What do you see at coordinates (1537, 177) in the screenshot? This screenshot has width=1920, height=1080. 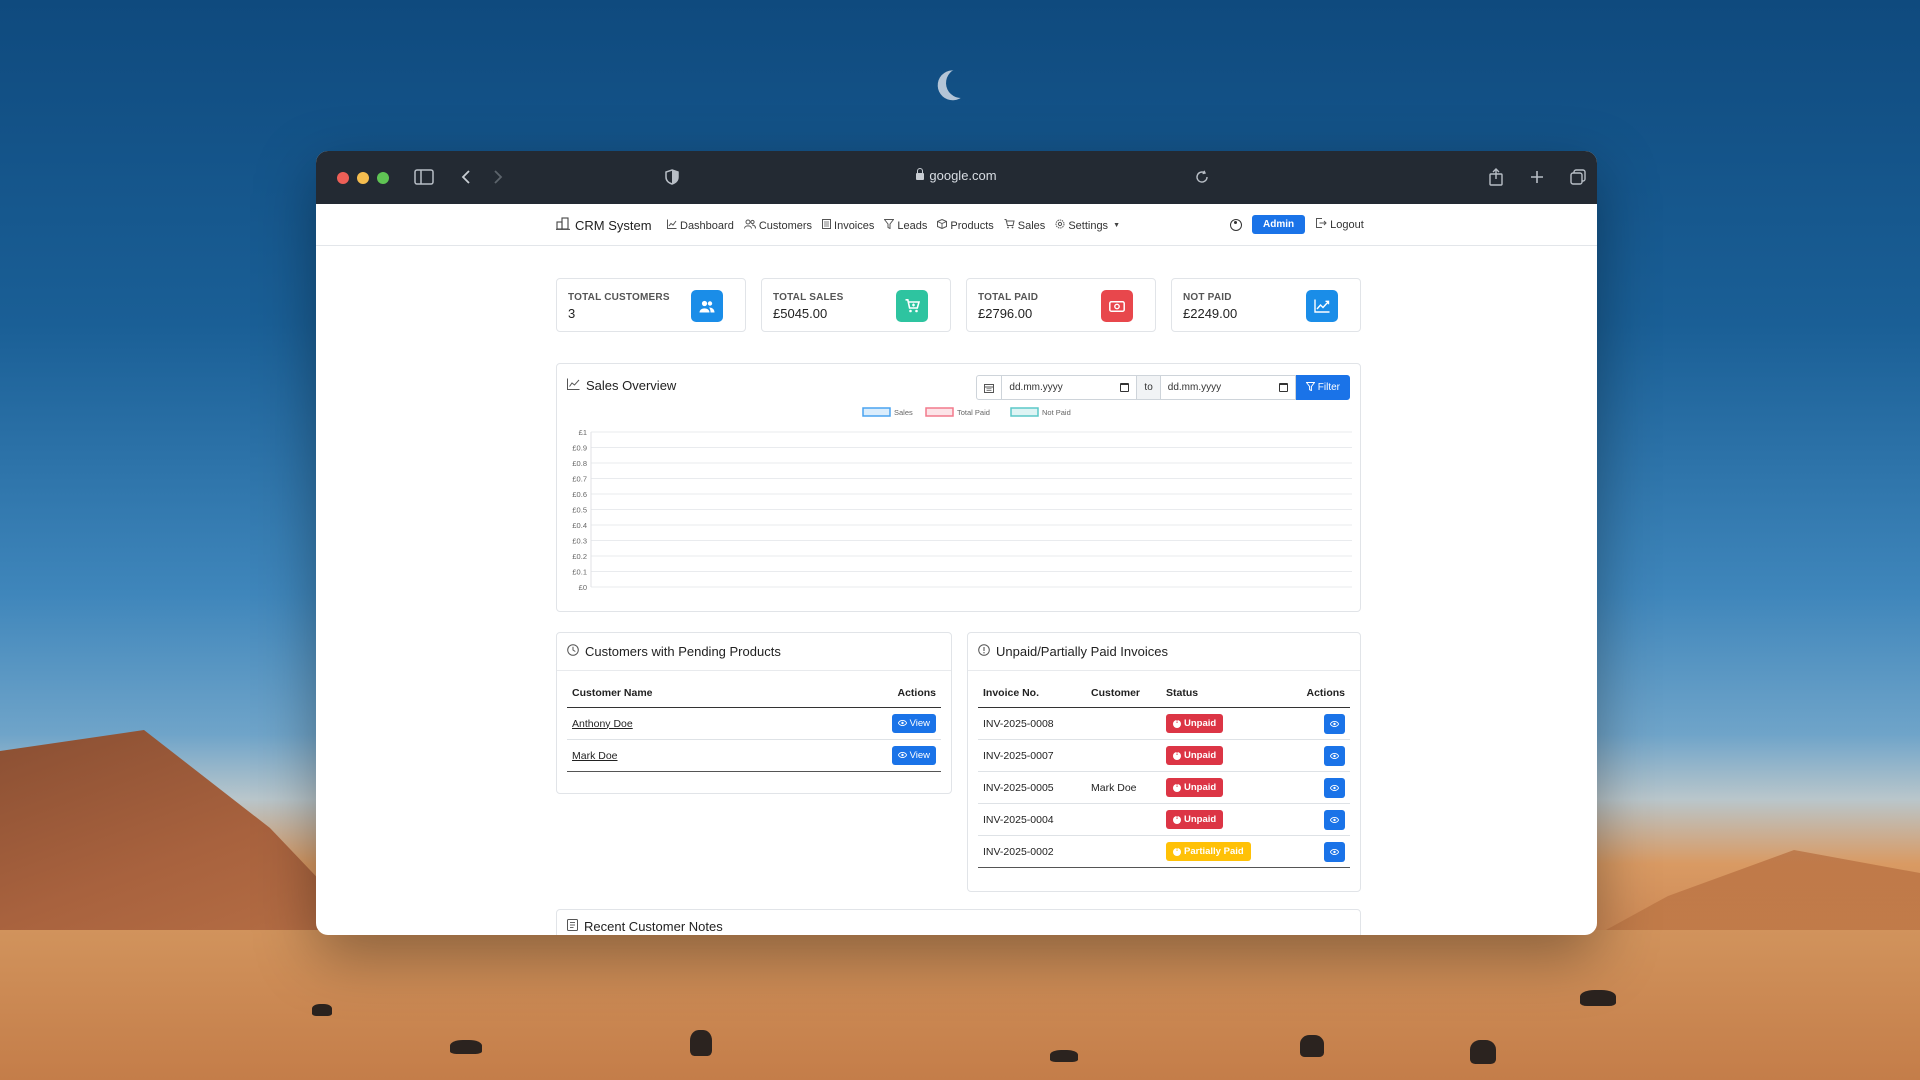 I see `new-tab-icon` at bounding box center [1537, 177].